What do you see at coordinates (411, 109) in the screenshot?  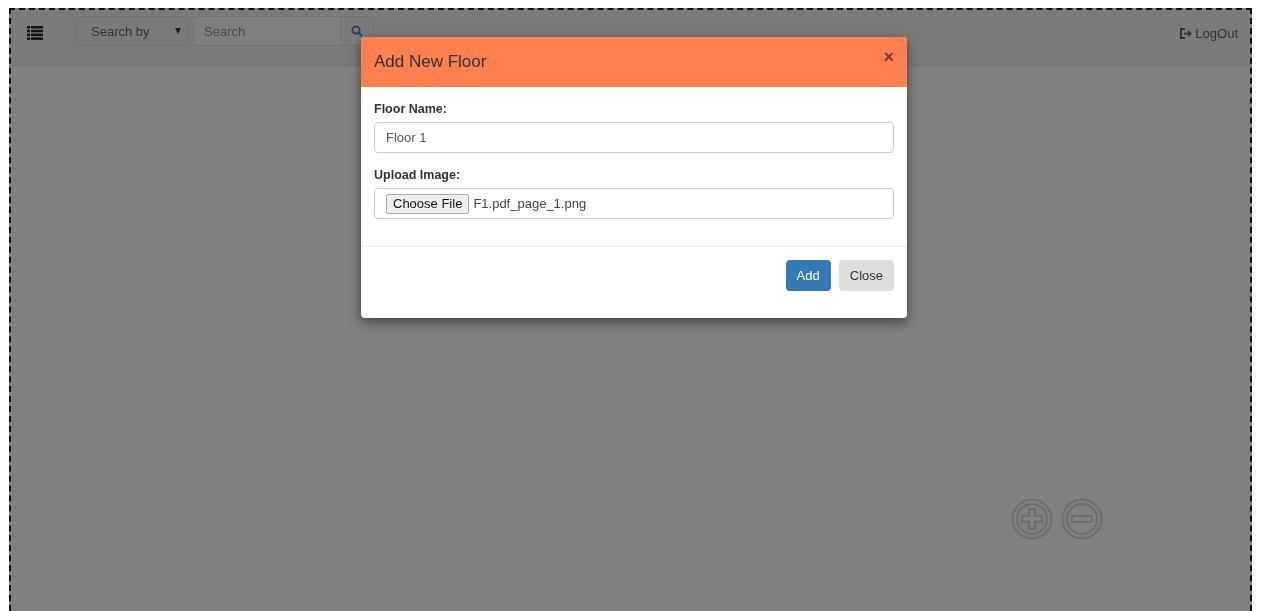 I see `field-label: Floor Name:` at bounding box center [411, 109].